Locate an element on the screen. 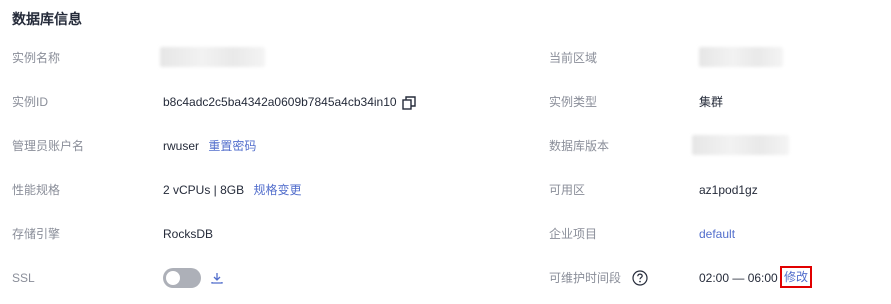 The image size is (891, 304). spec-row: 2 vCPUs | 8GB 规格变更 is located at coordinates (232, 190).